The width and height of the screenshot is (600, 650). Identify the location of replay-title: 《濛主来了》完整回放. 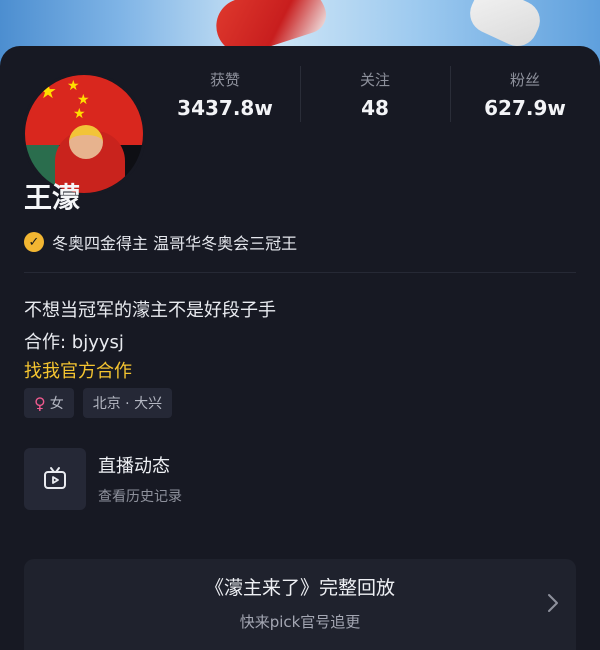
(299, 588).